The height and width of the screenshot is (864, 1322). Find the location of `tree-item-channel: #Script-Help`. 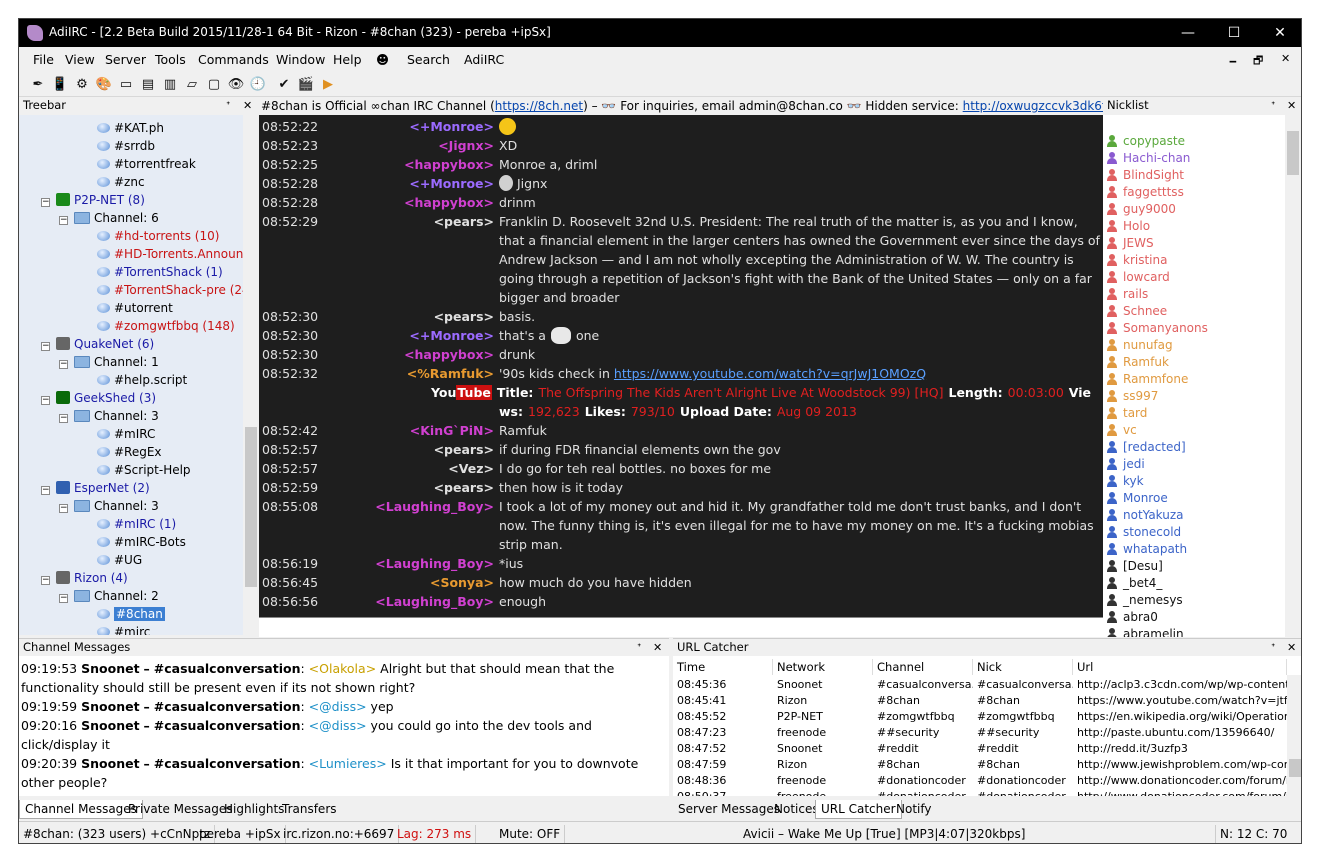

tree-item-channel: #Script-Help is located at coordinates (144, 470).